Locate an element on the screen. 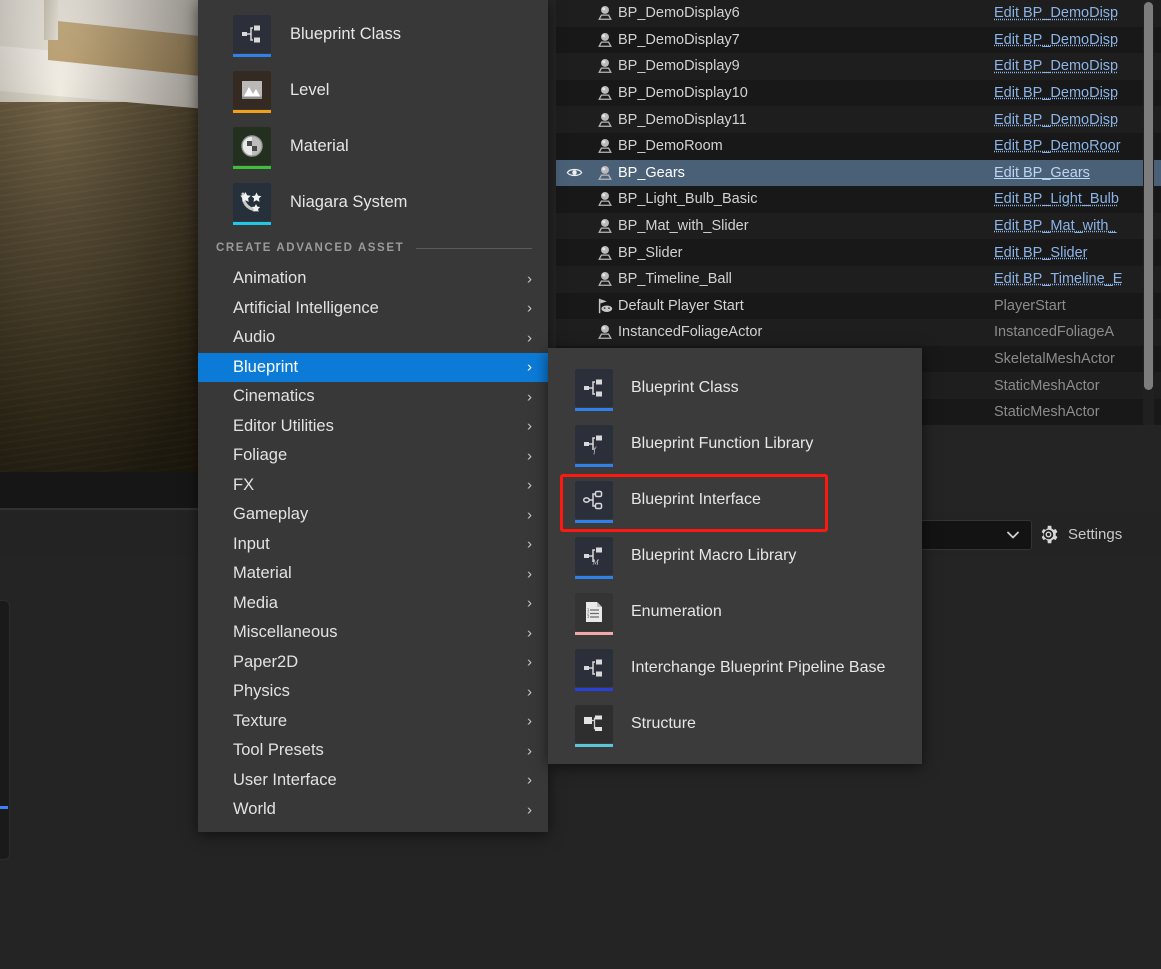  menu-item-blueprint: Blueprint › is located at coordinates (373, 367).